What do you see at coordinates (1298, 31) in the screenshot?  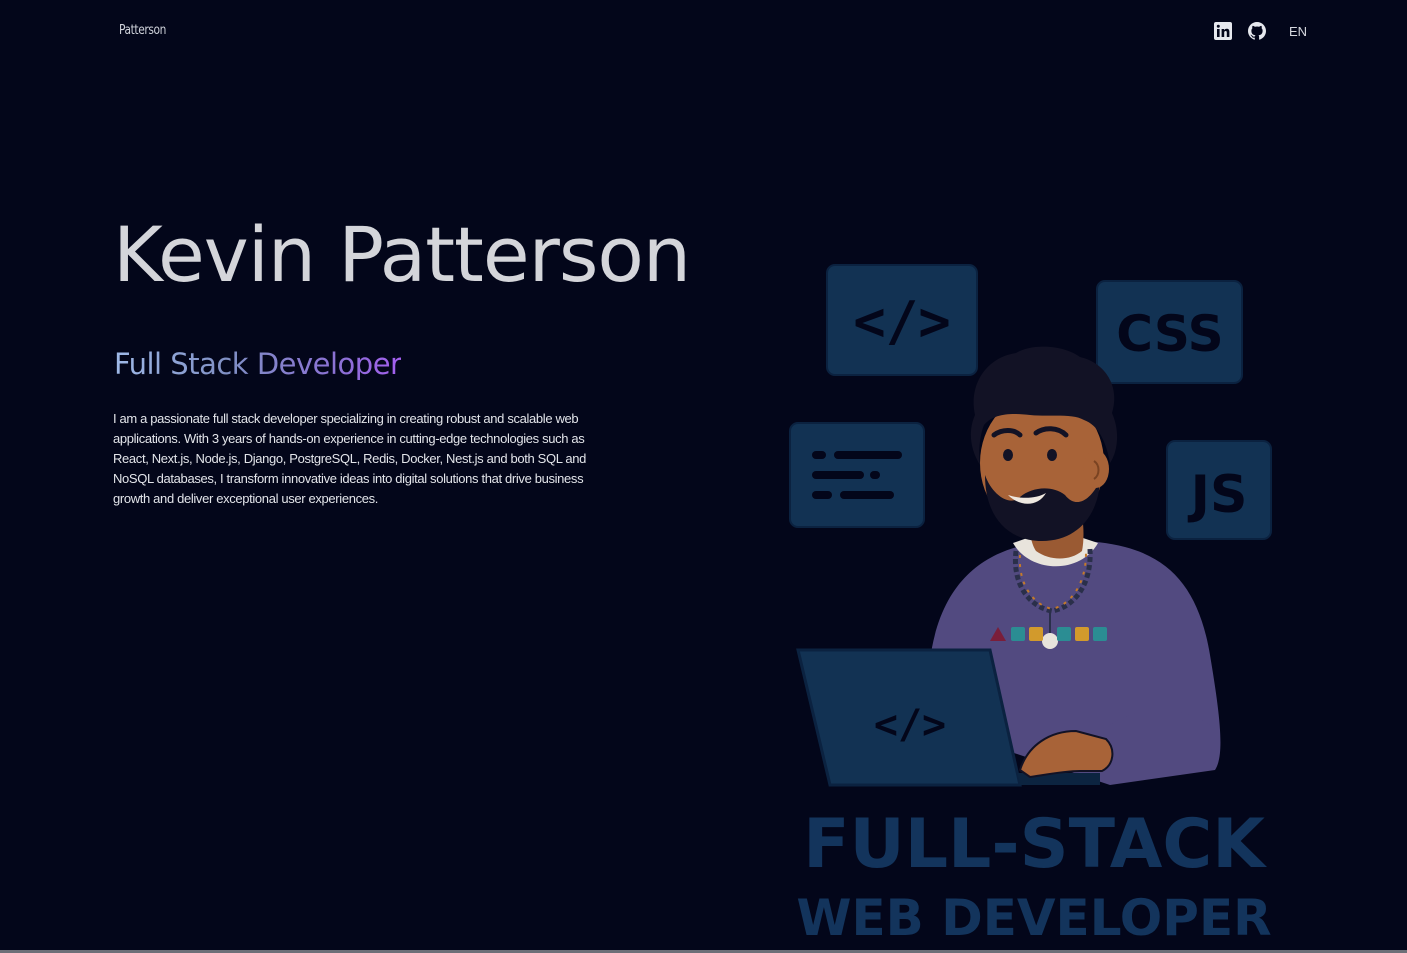 I see `language-switcher: EN` at bounding box center [1298, 31].